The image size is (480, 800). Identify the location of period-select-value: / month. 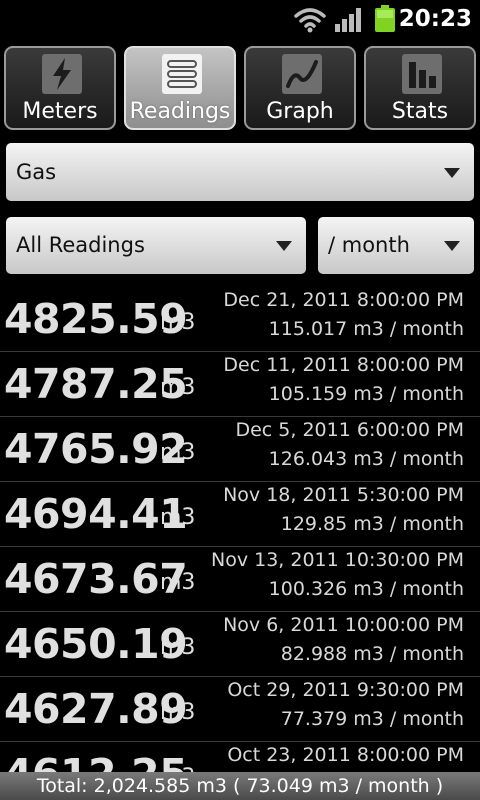
(369, 245).